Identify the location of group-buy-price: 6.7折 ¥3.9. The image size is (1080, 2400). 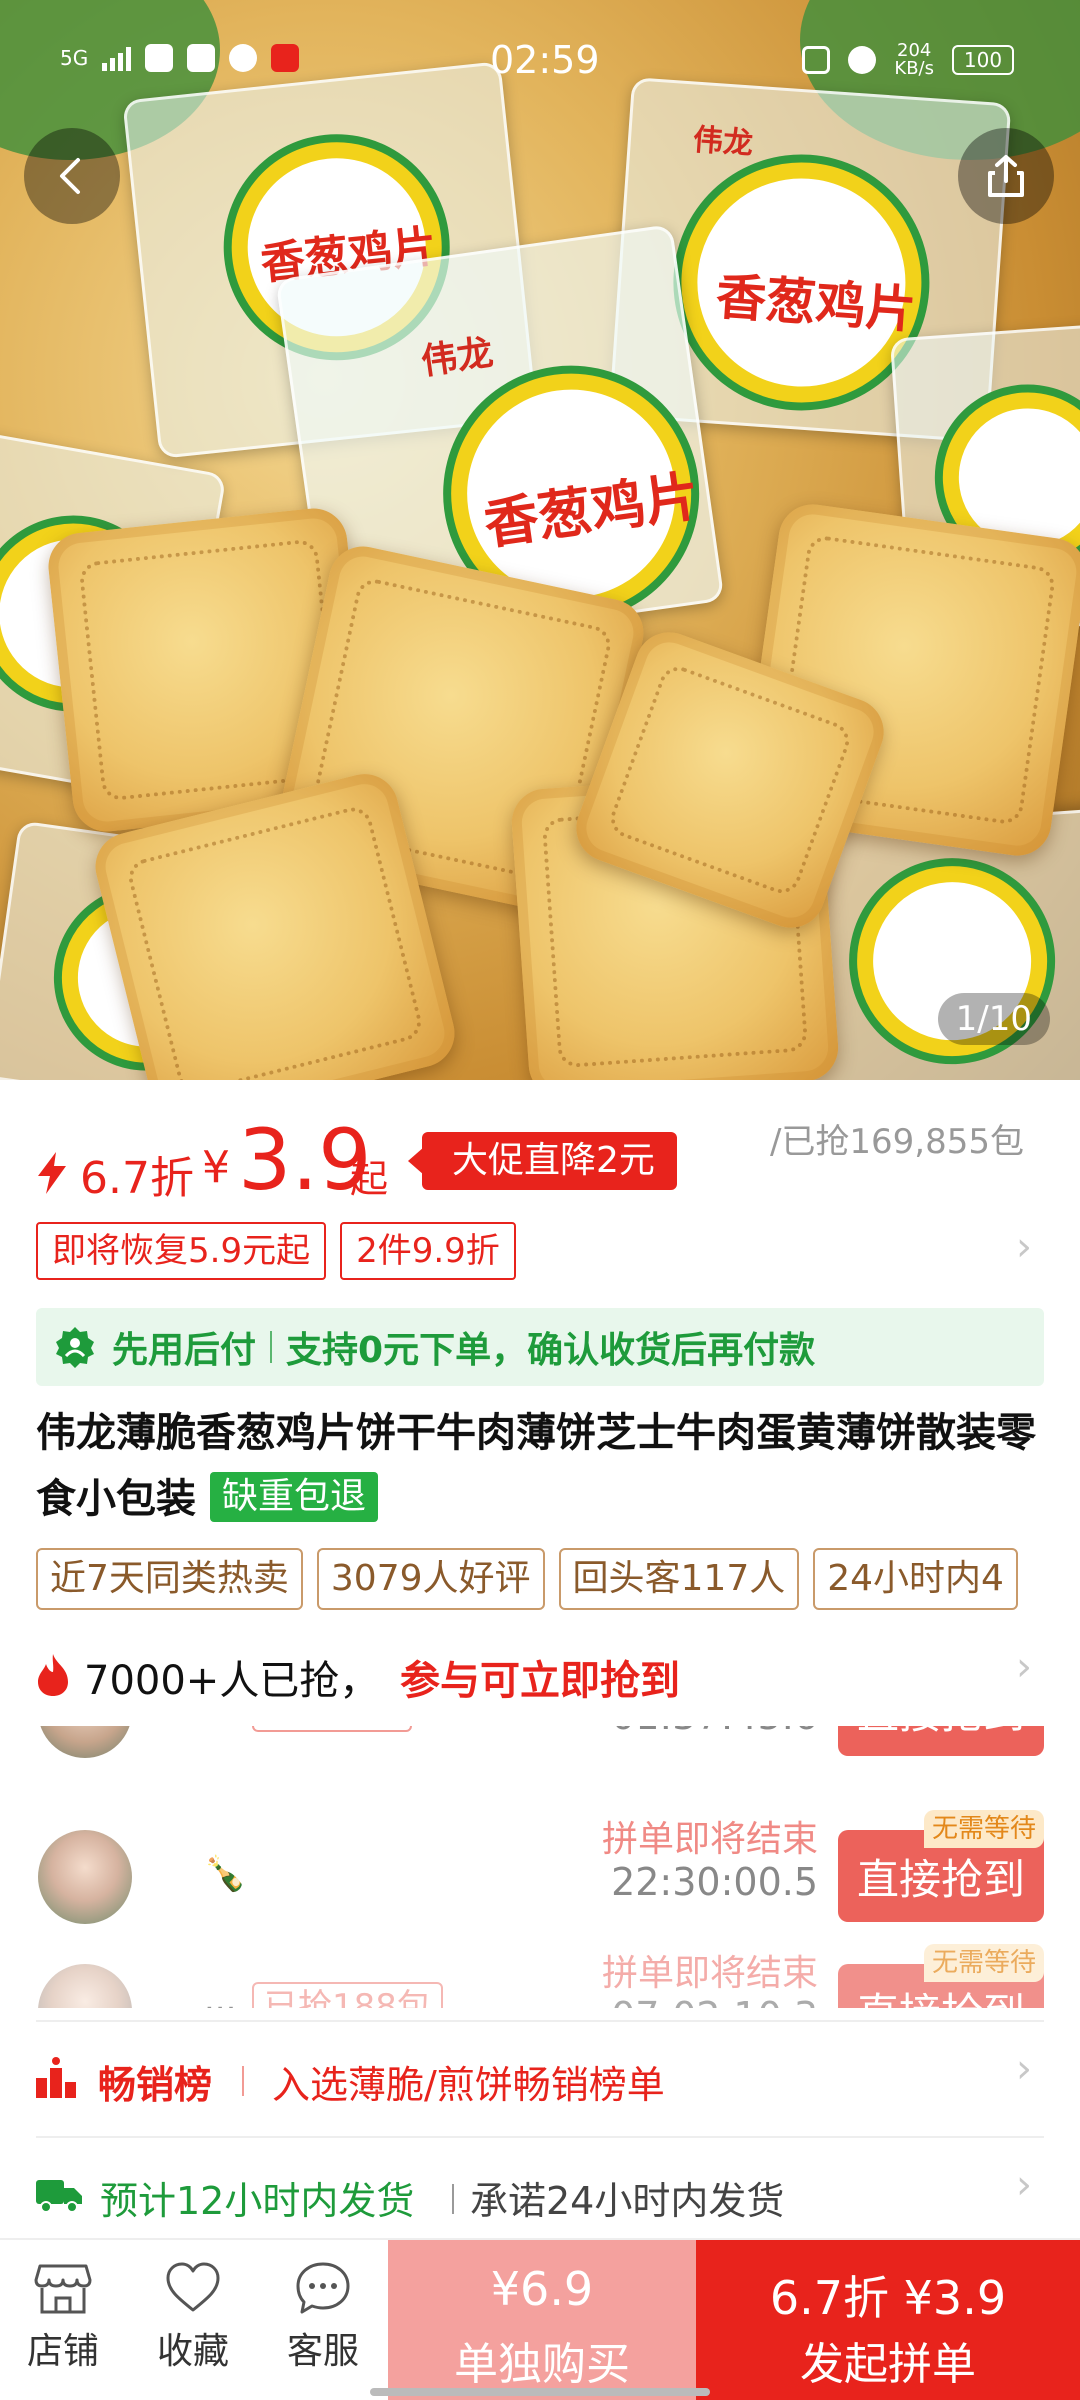
(888, 2298).